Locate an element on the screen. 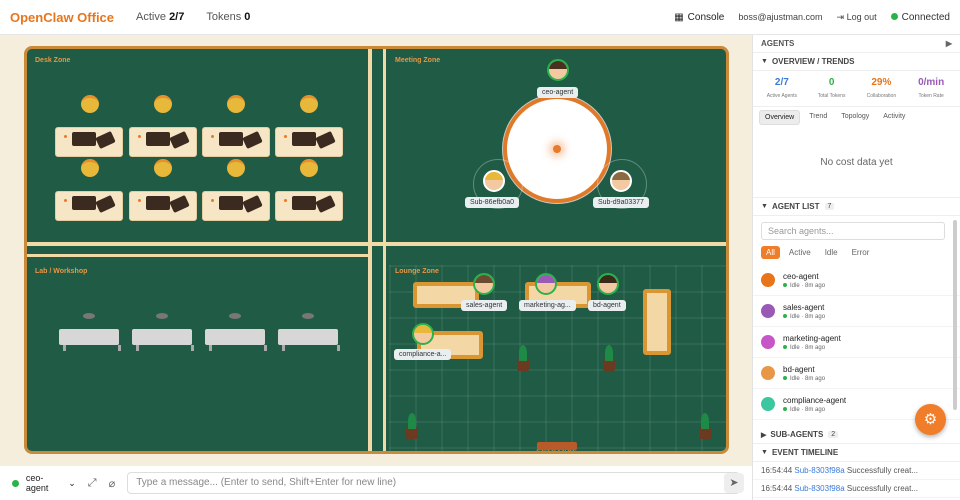 The width and height of the screenshot is (960, 500). filter-all: All is located at coordinates (770, 252).